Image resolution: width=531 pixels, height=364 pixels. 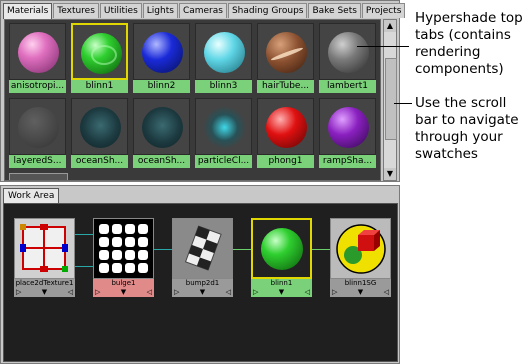 I want to click on node-green: blinn1 ▷ ▼ ◁, so click(x=281, y=257).